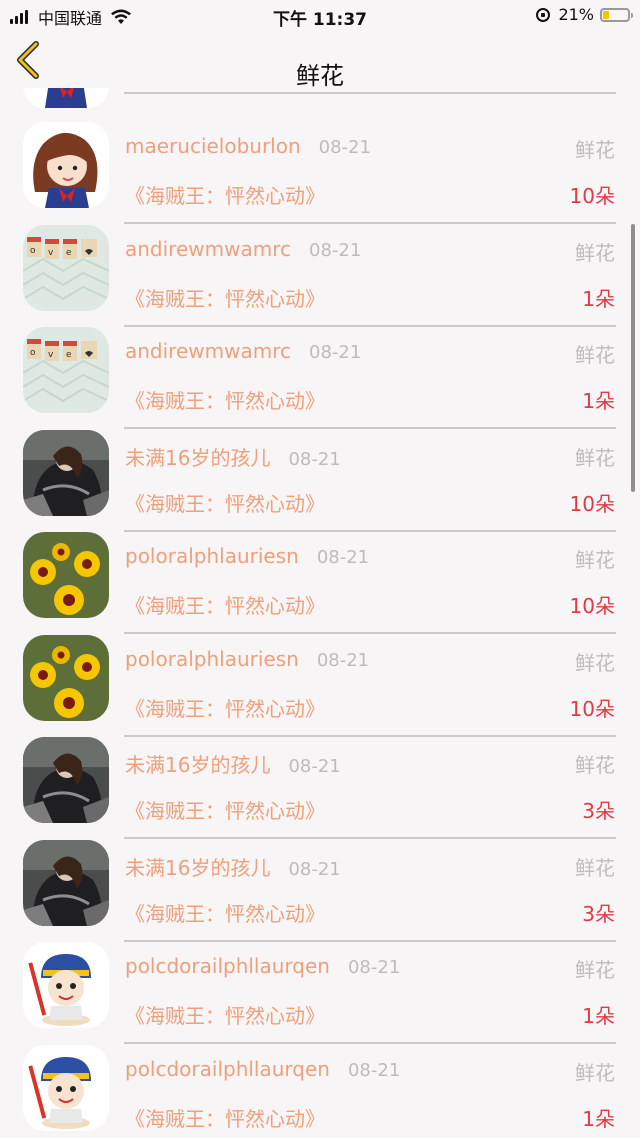 Image resolution: width=640 pixels, height=1138 pixels. Describe the element at coordinates (320, 61) in the screenshot. I see `nav-bar: 鲜花` at that location.